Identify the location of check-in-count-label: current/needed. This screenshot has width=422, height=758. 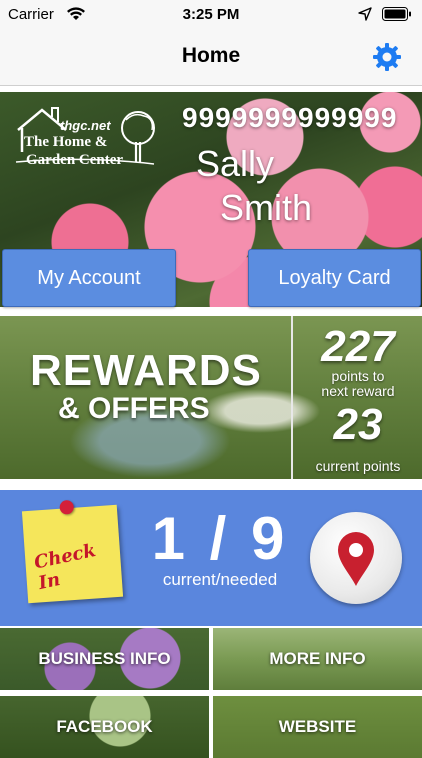
(220, 579).